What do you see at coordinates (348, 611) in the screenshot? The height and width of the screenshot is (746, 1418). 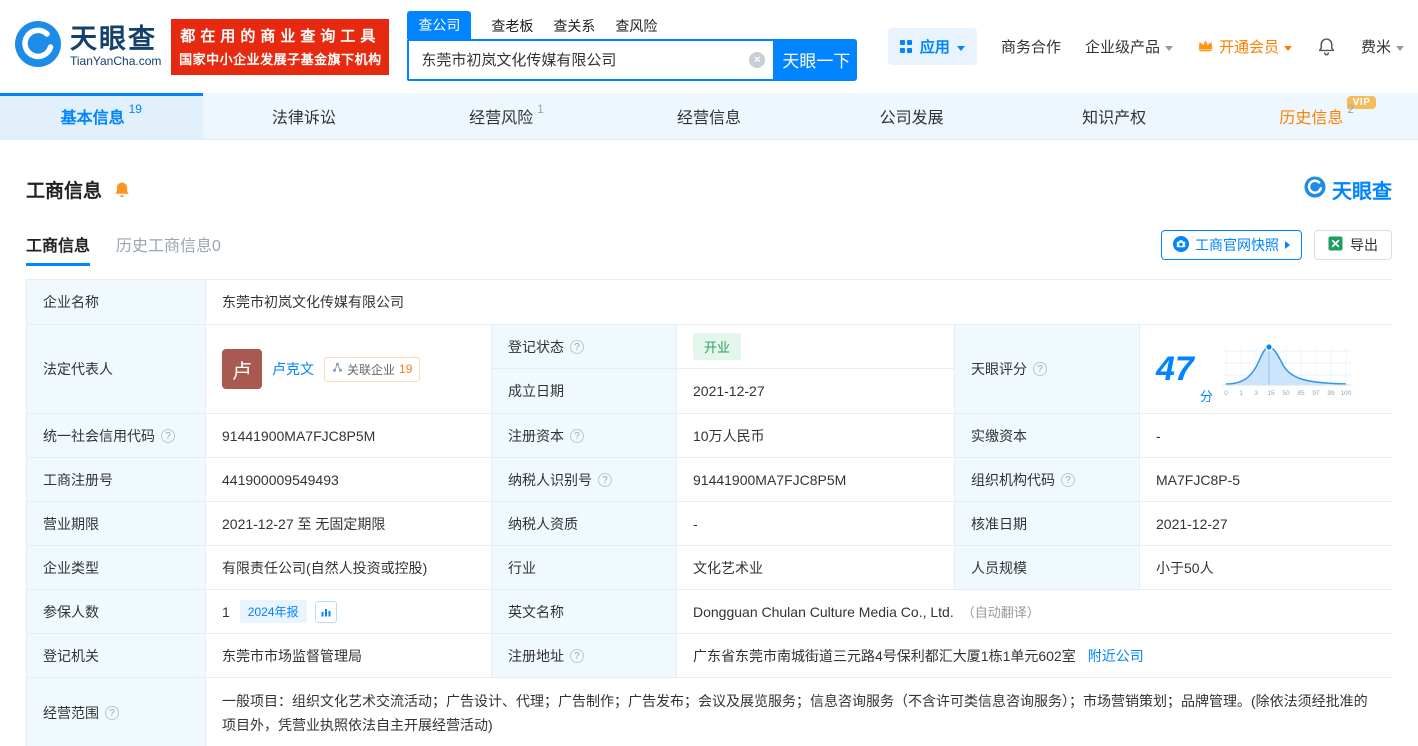 I see `field-value-insured-count: 1 2024年报` at bounding box center [348, 611].